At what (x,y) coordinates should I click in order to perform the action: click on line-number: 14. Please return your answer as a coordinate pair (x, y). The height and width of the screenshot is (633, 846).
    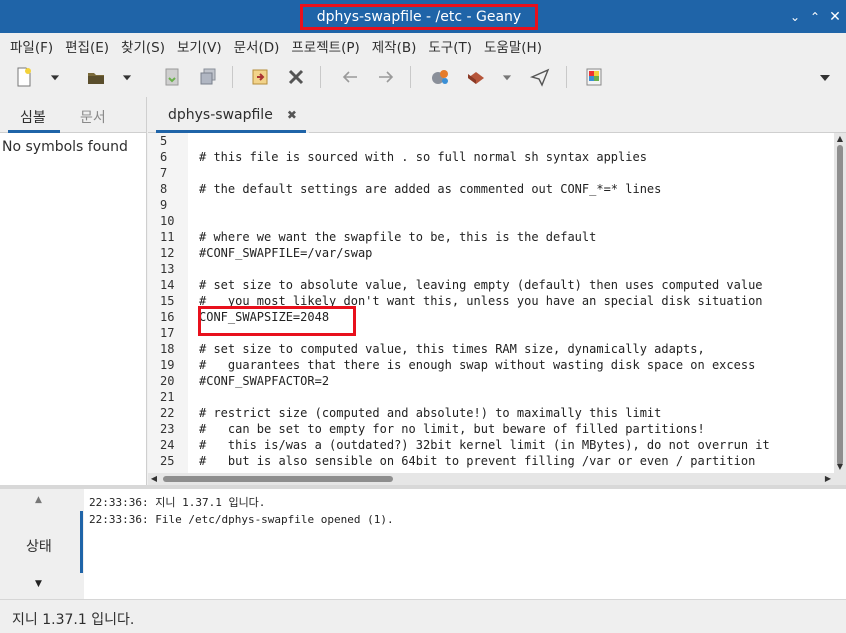
    Looking at the image, I should click on (167, 285).